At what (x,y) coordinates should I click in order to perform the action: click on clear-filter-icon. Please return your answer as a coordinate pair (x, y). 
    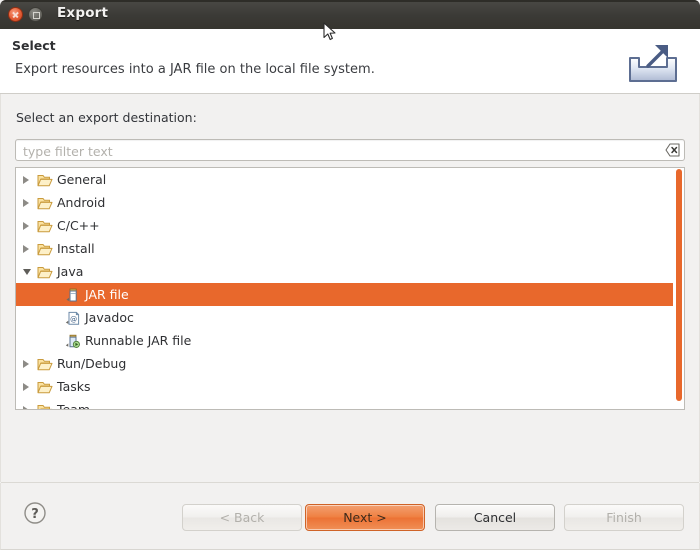
    Looking at the image, I should click on (672, 150).